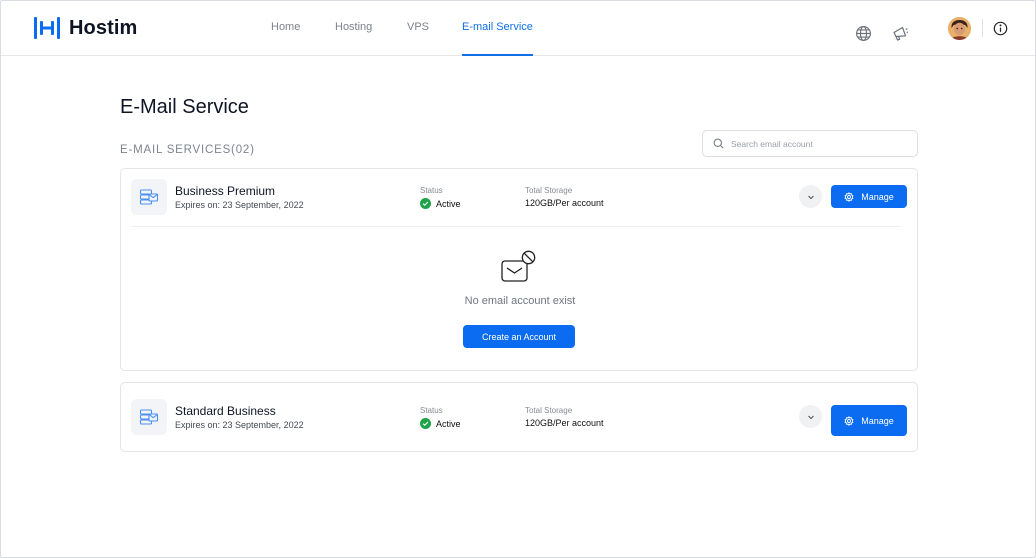 The image size is (1036, 558). What do you see at coordinates (184, 107) in the screenshot?
I see `page-title: E-Mail Service` at bounding box center [184, 107].